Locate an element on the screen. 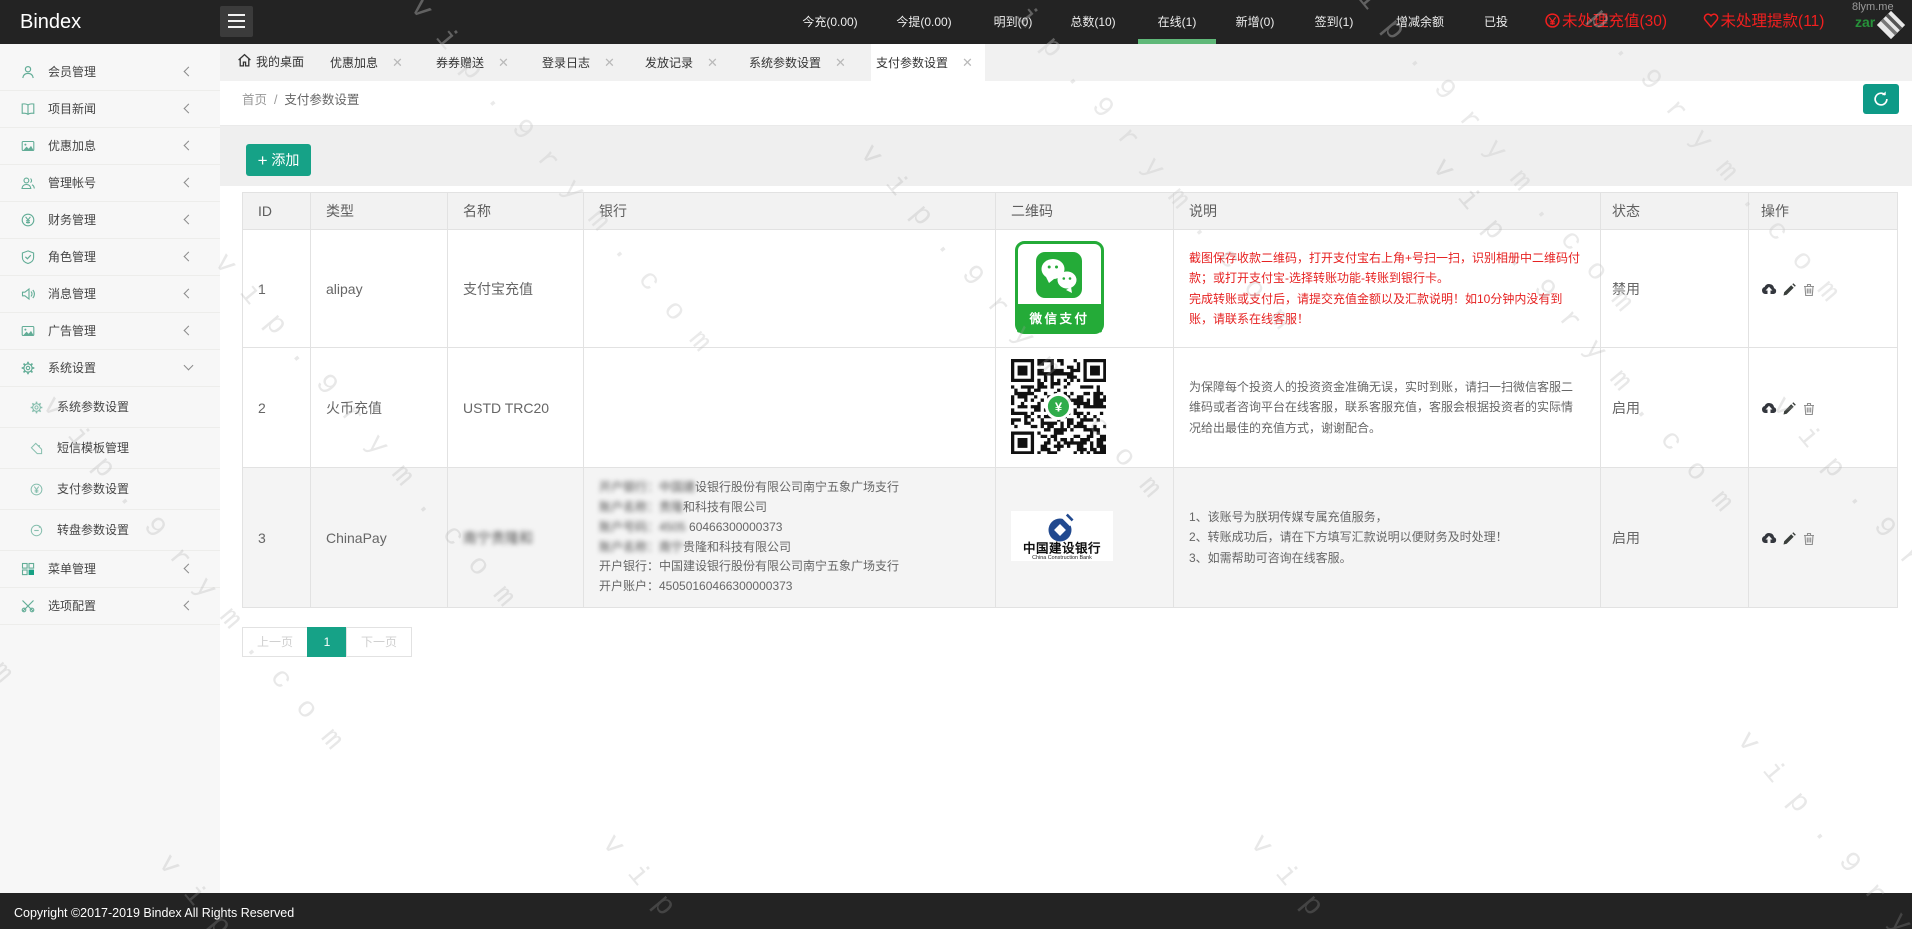 The image size is (1912, 929). svg-text: 中国建设银行 is located at coordinates (1062, 548).